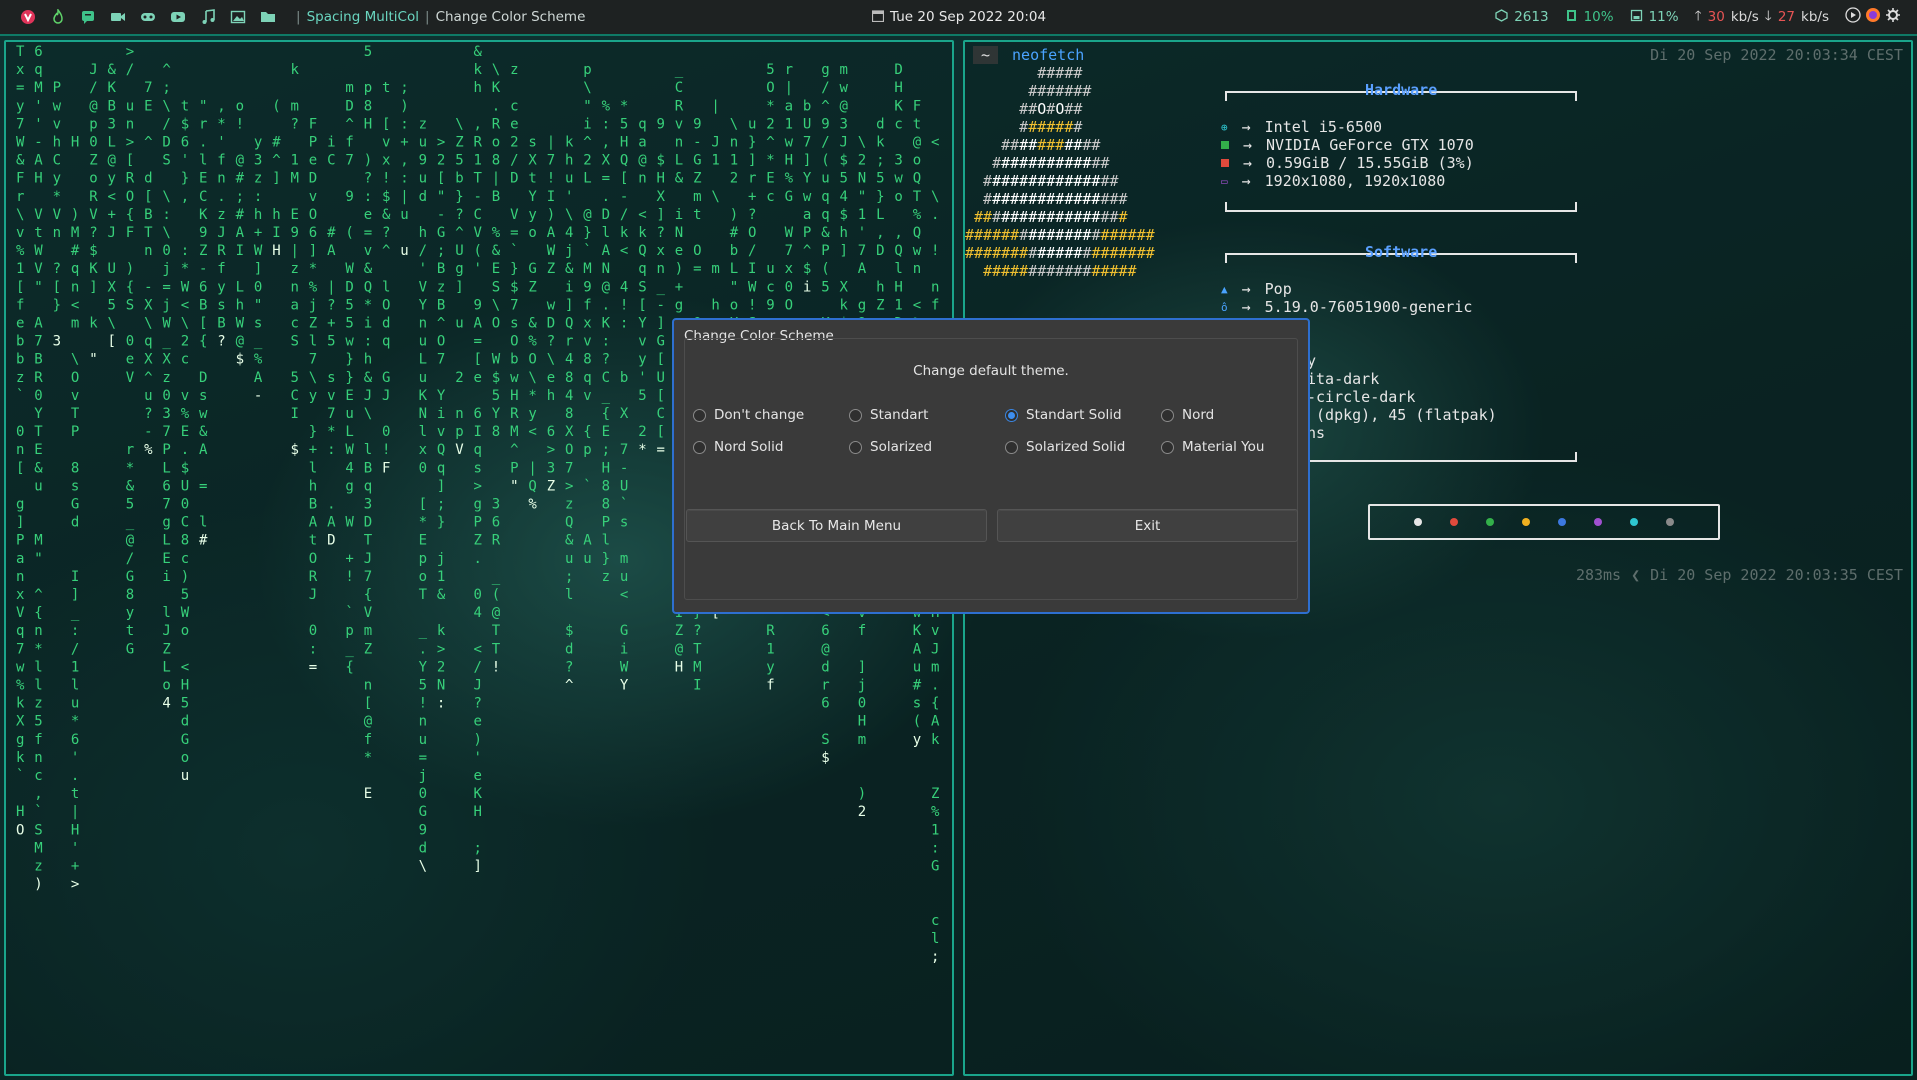  I want to click on radio-nord: Nord, so click(1187, 415).